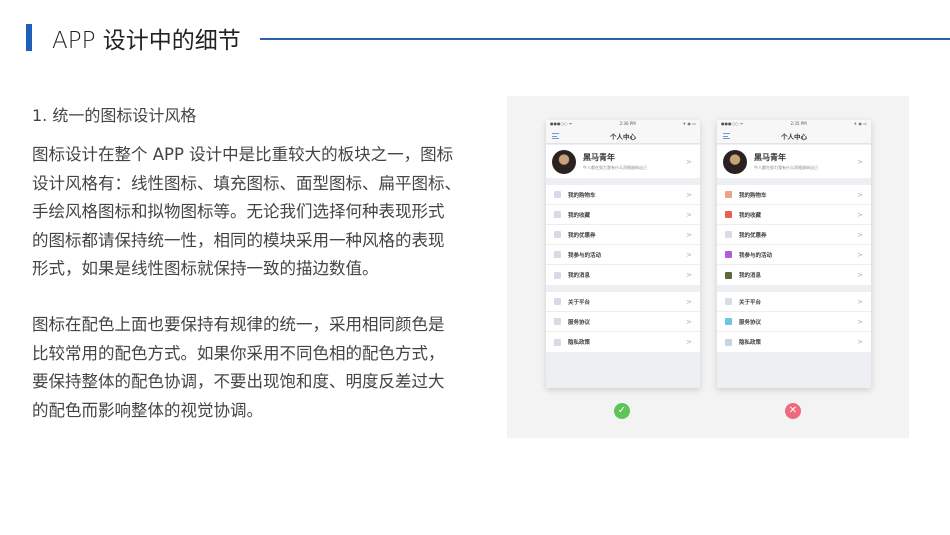 This screenshot has width=950, height=535. I want to click on signal-indicator: ●●●○○ ᯤ, so click(561, 123).